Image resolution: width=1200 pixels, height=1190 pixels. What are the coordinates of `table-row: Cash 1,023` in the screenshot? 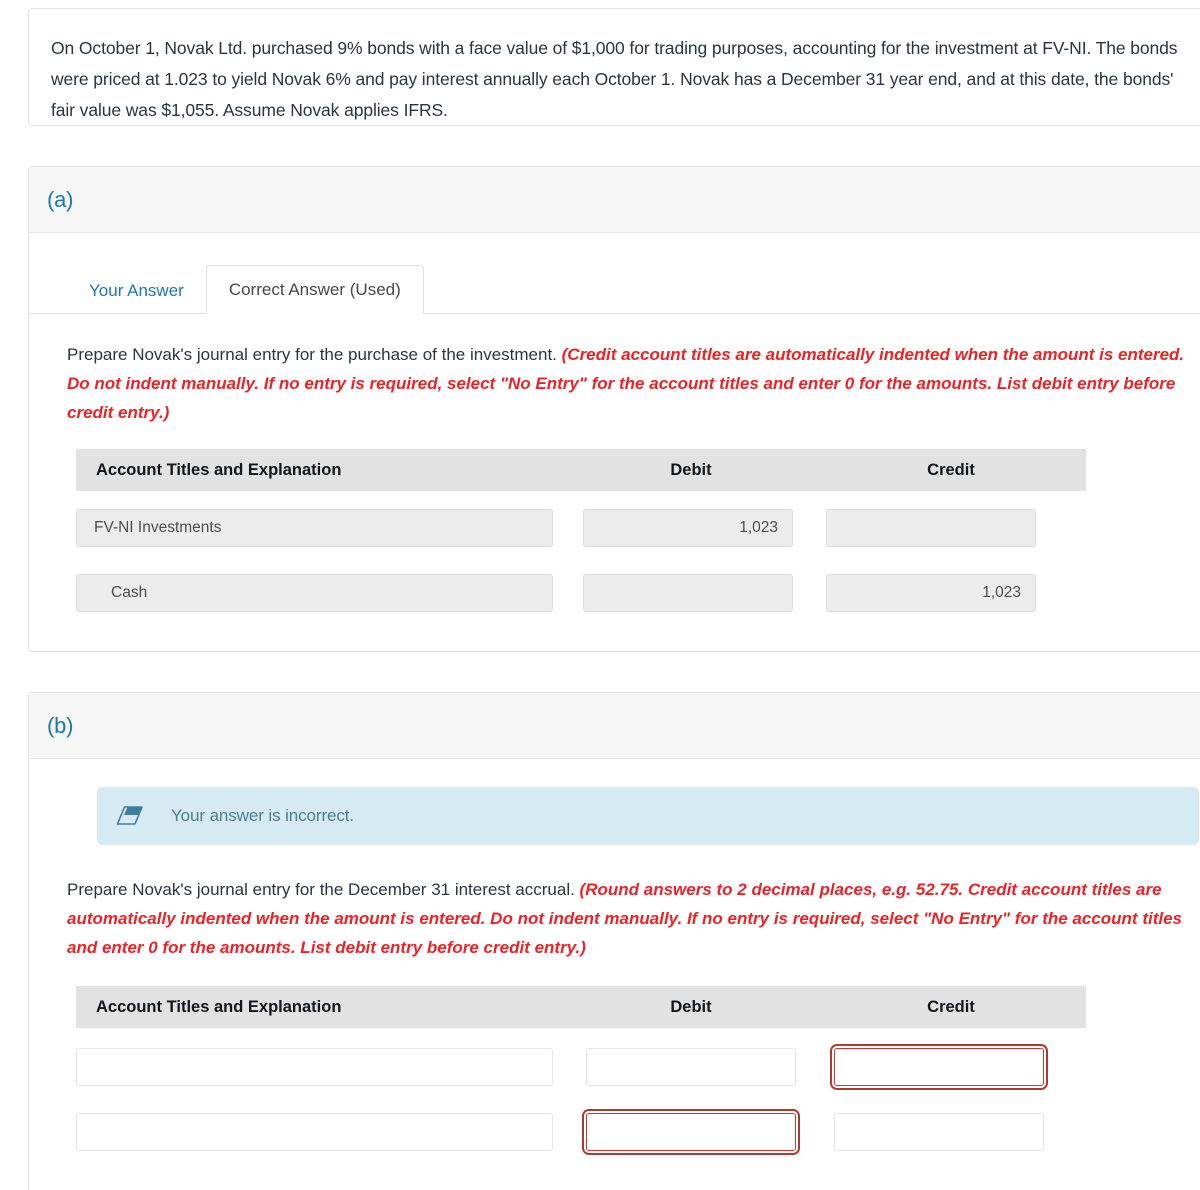 It's located at (581, 593).